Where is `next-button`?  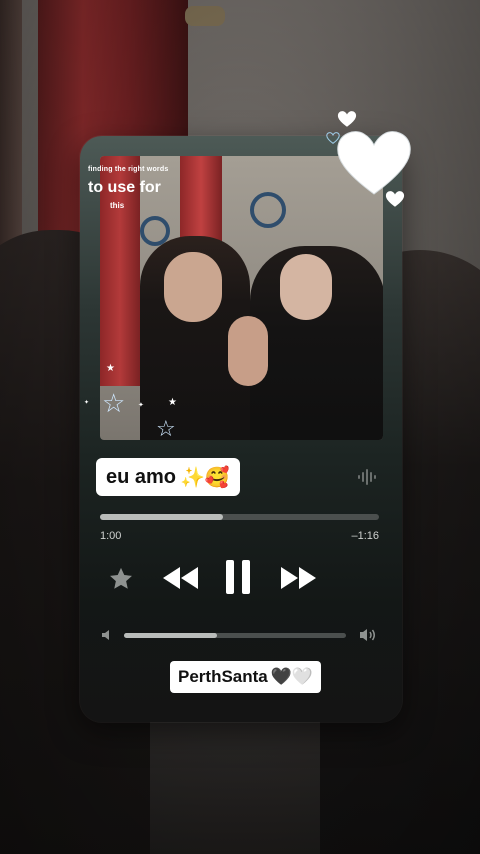
next-button is located at coordinates (299, 578).